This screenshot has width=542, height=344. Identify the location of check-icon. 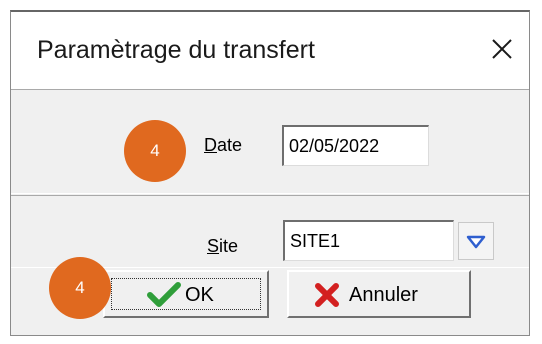
(164, 294).